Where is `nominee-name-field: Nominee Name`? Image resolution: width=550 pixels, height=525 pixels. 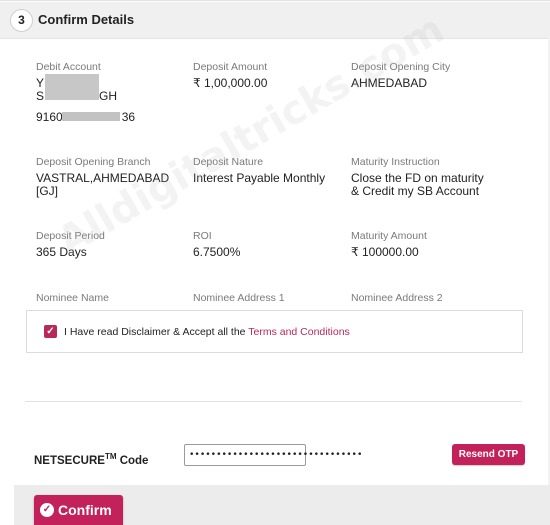 nominee-name-field: Nominee Name is located at coordinates (111, 298).